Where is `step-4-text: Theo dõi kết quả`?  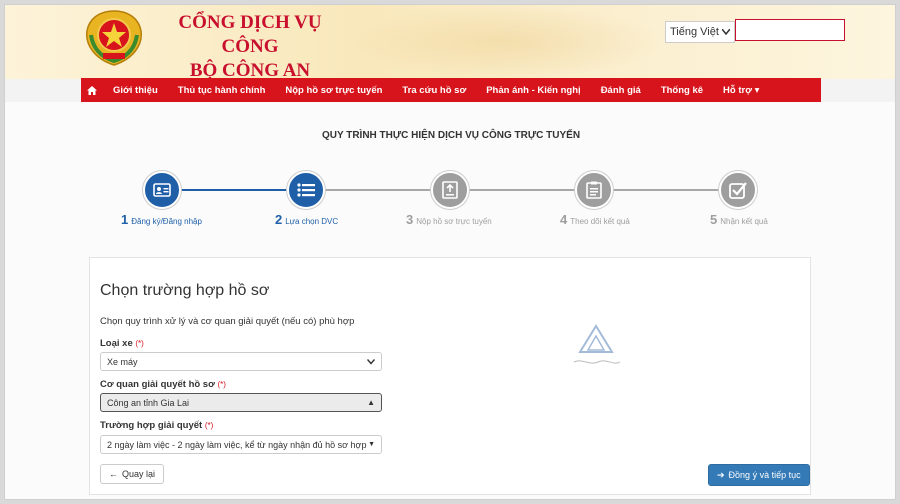
step-4-text: Theo dõi kết quả is located at coordinates (600, 221).